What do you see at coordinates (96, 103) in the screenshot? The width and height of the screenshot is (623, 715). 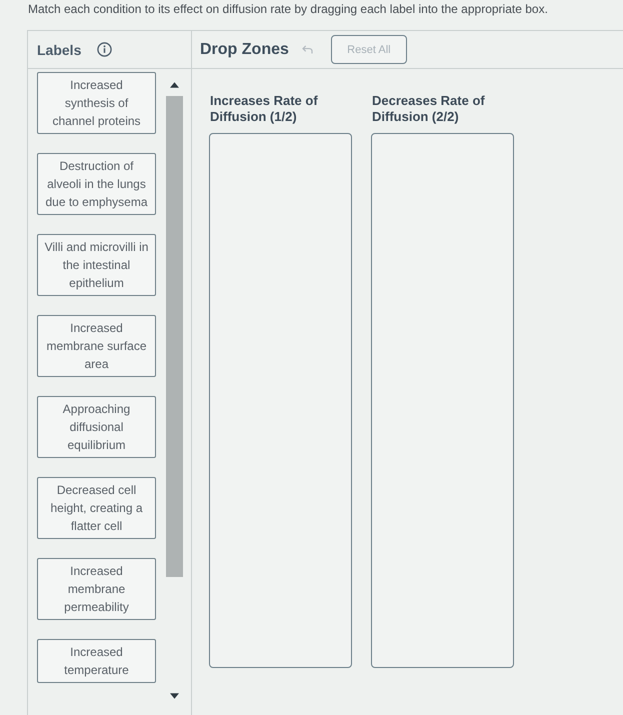 I see `label-card: Increased synthesis of channel proteins` at bounding box center [96, 103].